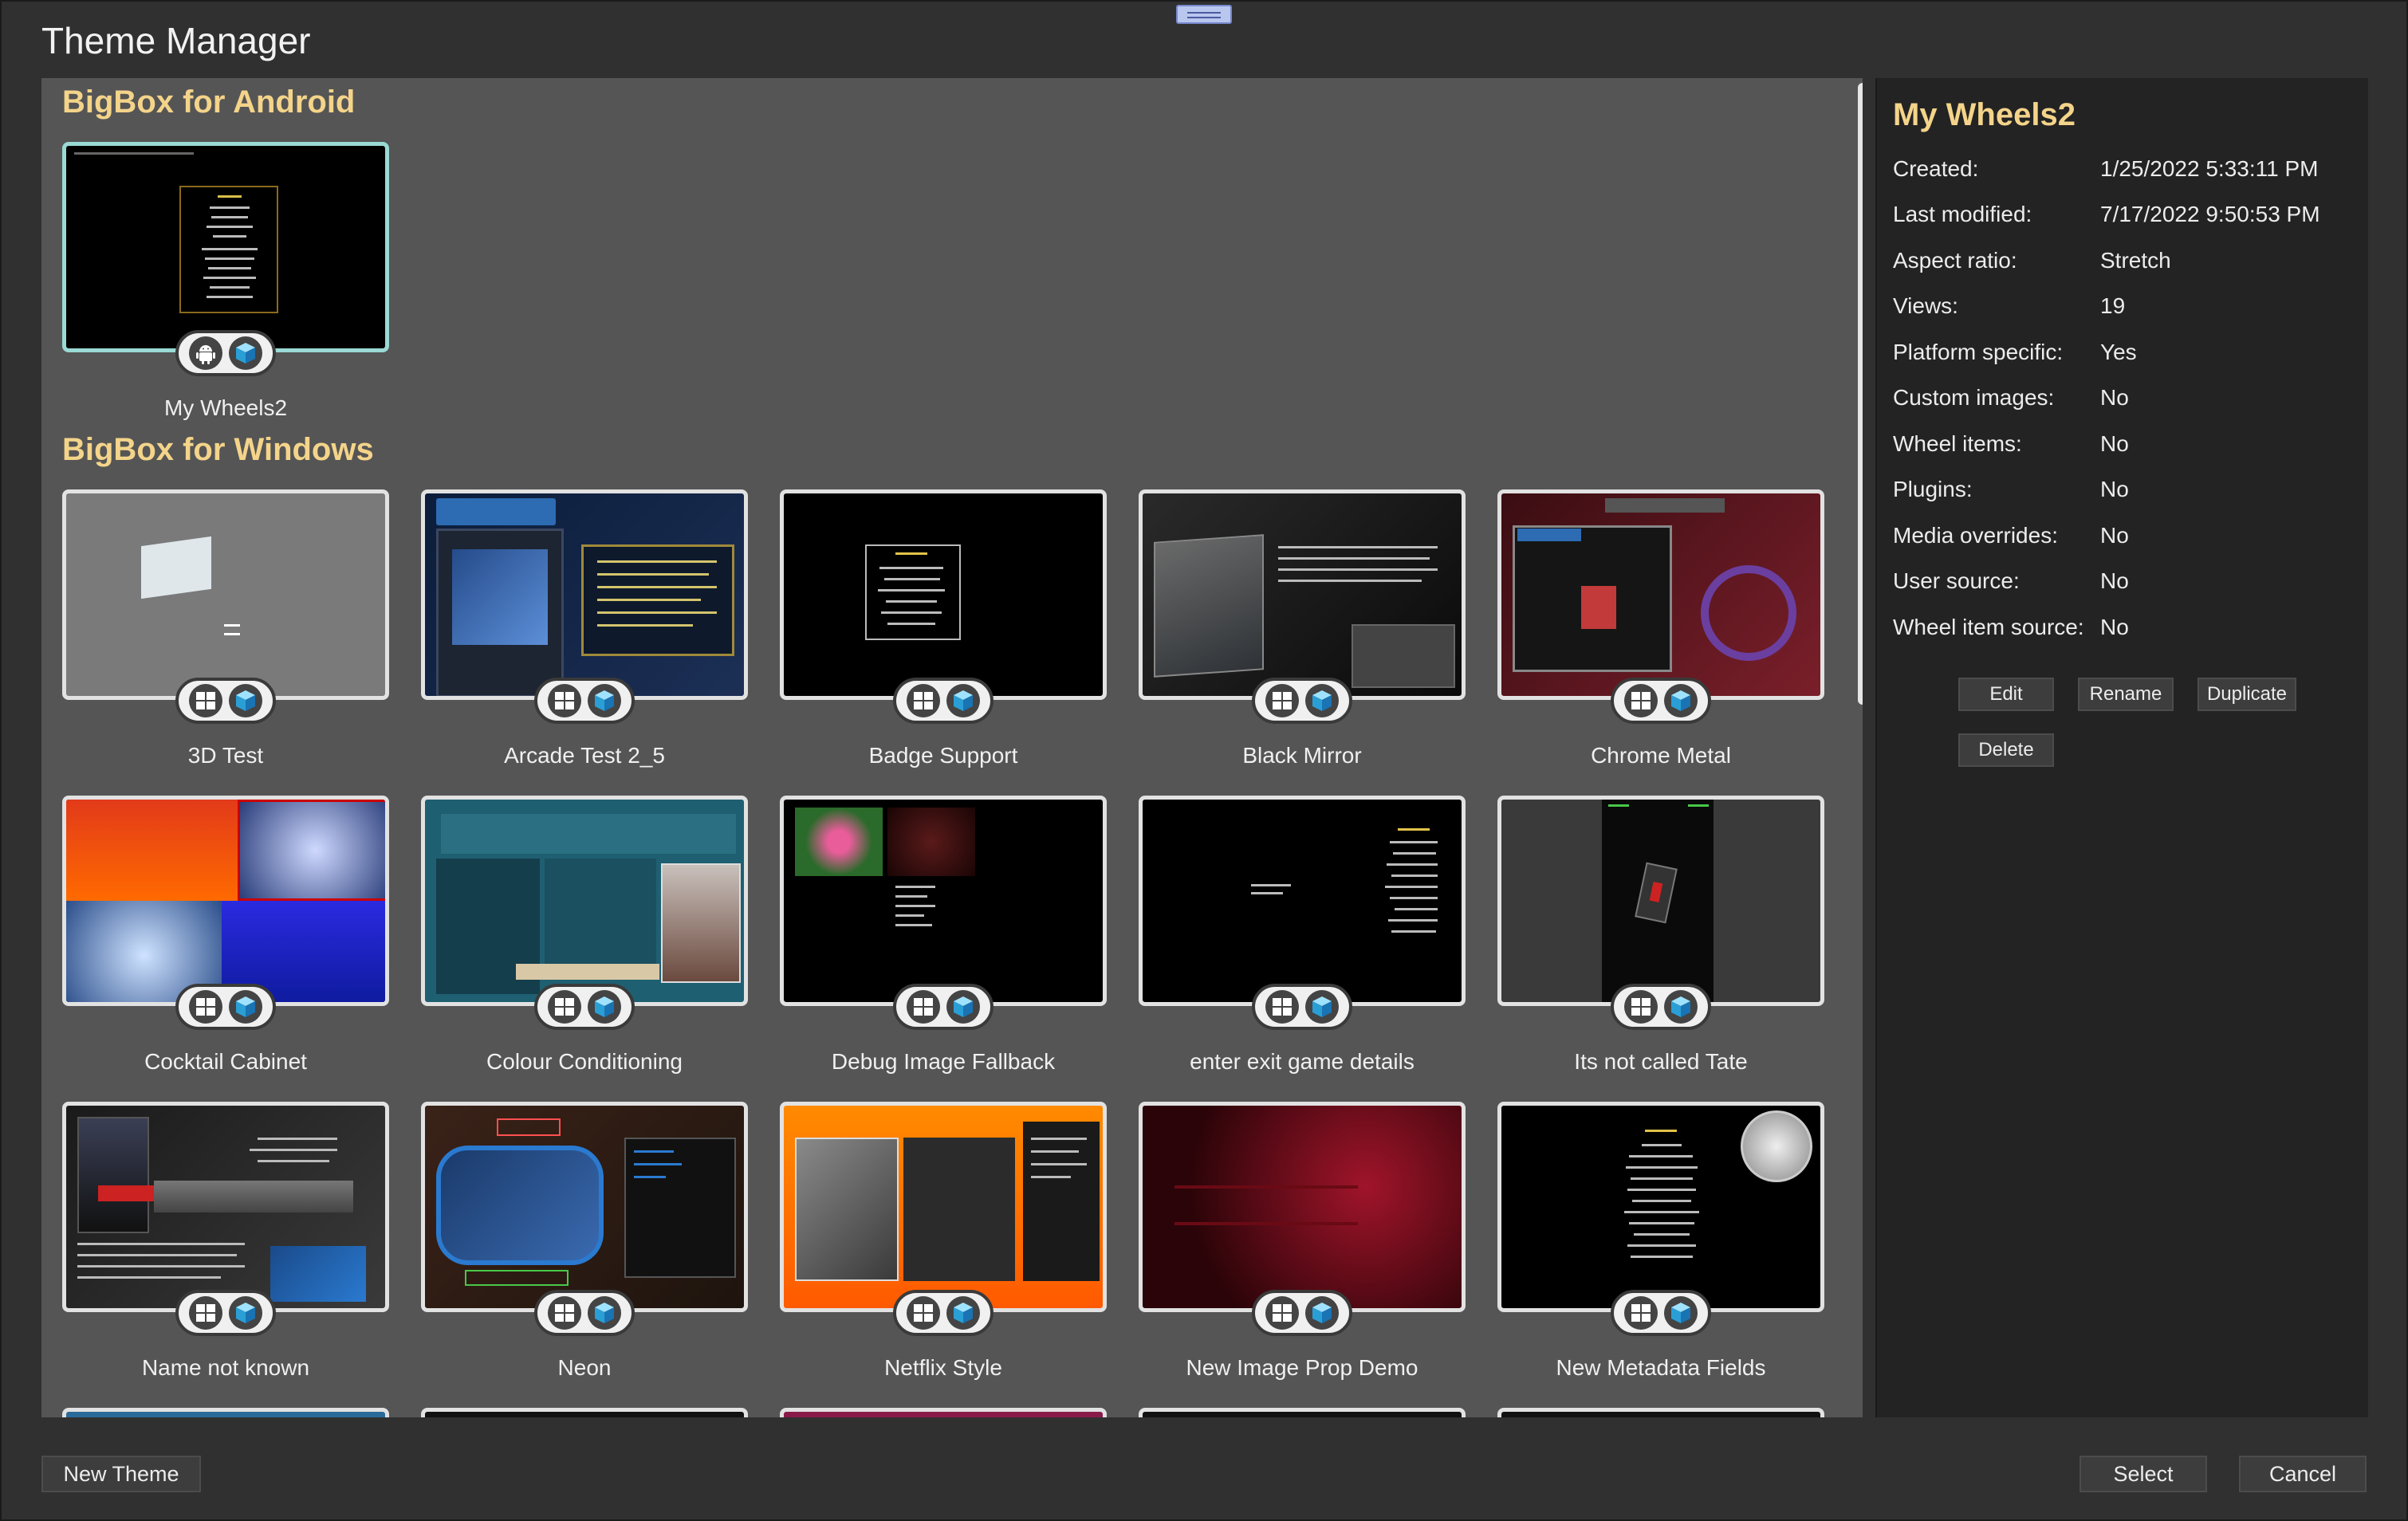  Describe the element at coordinates (176, 40) in the screenshot. I see `window-title: Theme Manager` at that location.